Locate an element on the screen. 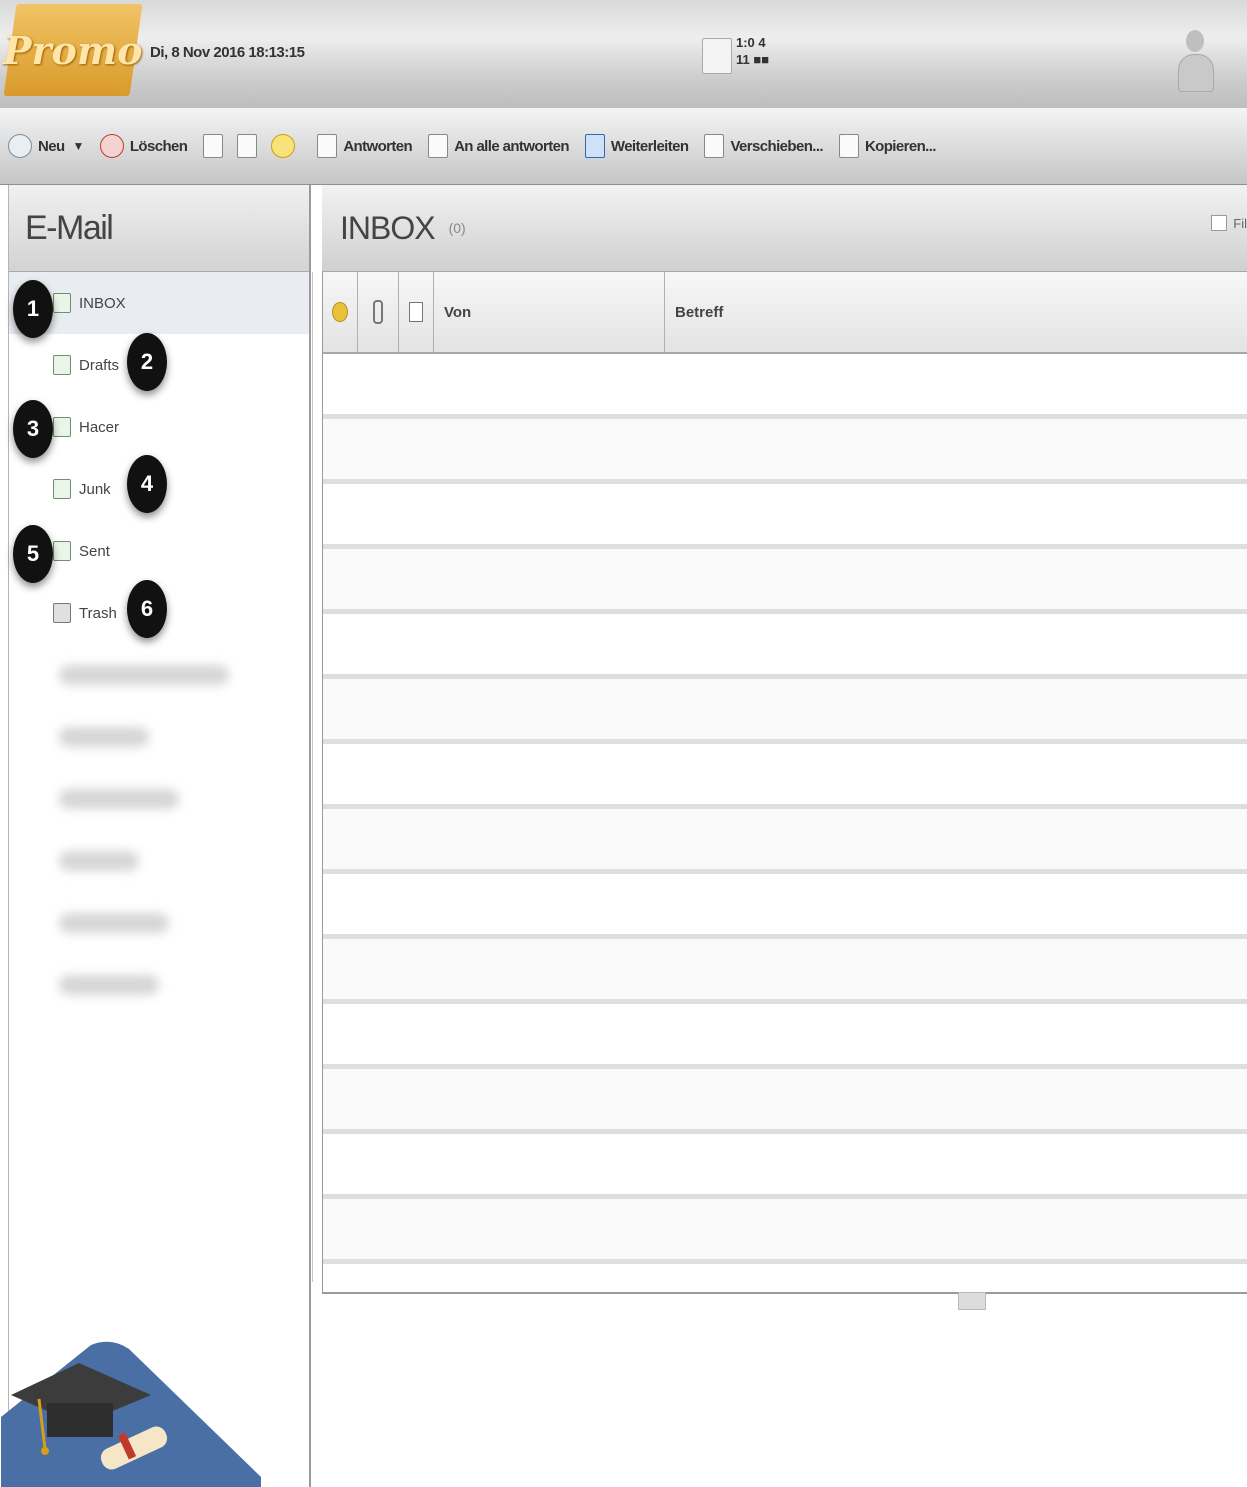  status-top: 1:0 4 is located at coordinates (751, 42).